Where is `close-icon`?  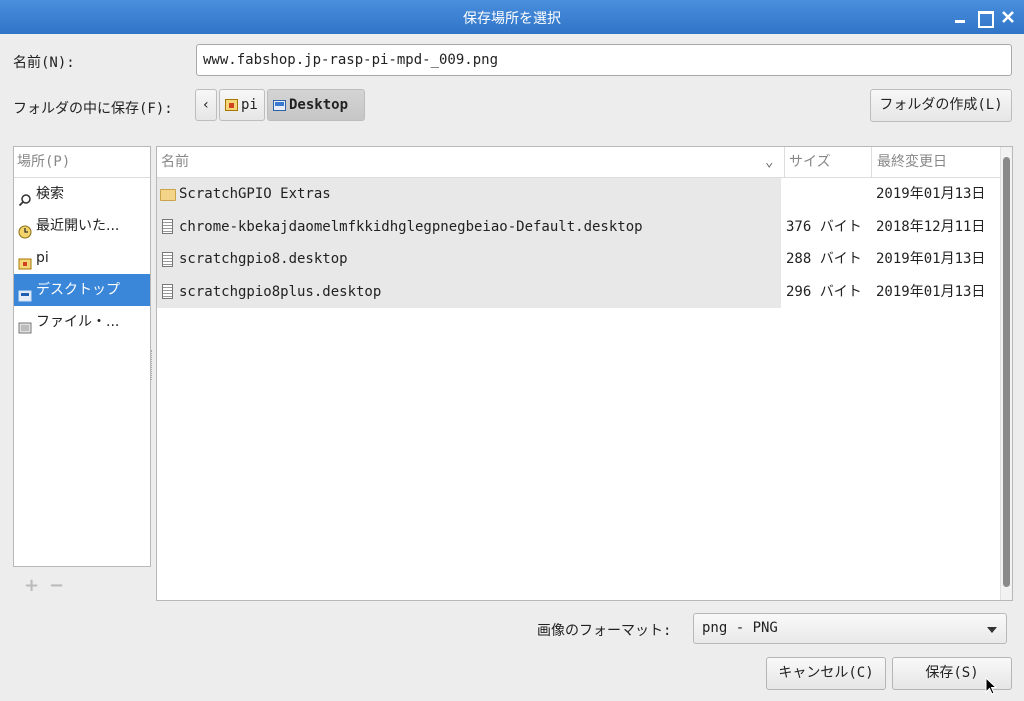 close-icon is located at coordinates (1008, 17).